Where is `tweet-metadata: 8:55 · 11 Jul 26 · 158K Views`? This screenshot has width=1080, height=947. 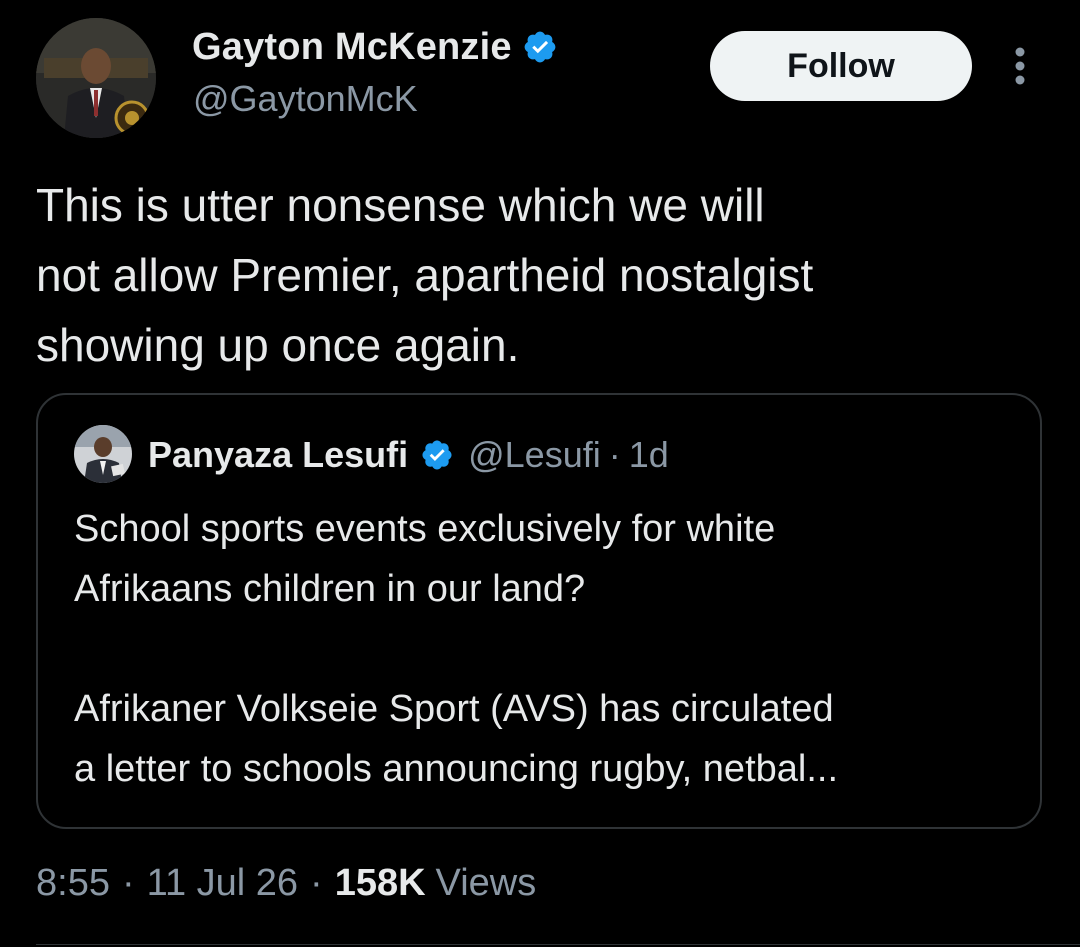
tweet-metadata: 8:55 · 11 Jul 26 · 158K Views is located at coordinates (286, 883).